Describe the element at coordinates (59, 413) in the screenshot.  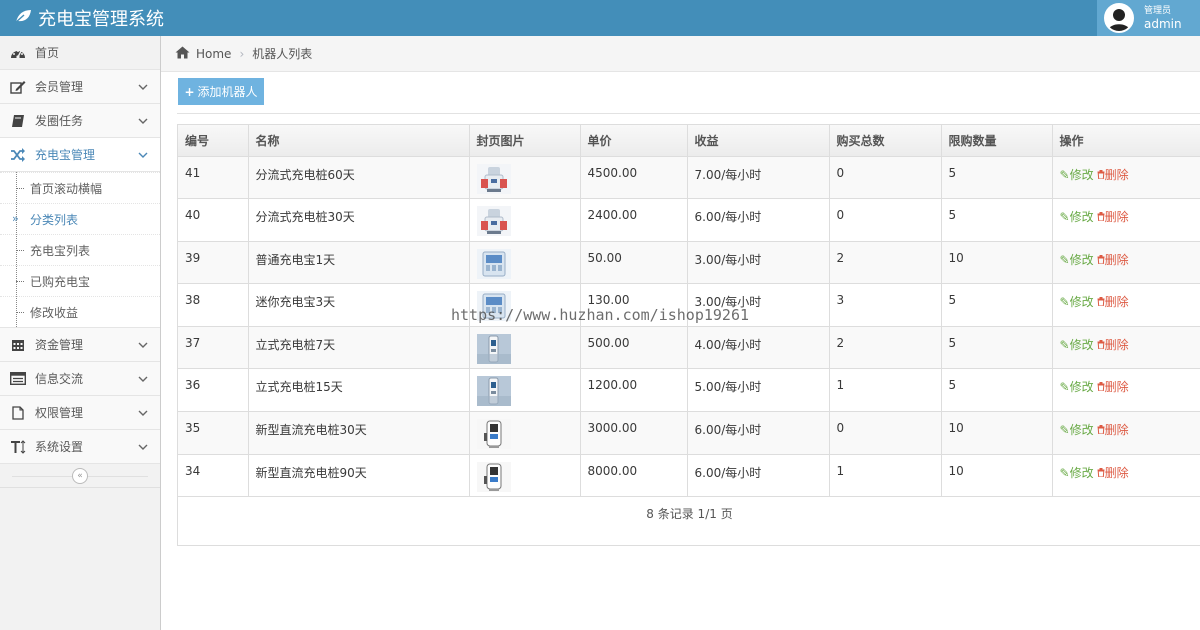
I see `sidebar-item-label: 权限管理` at that location.